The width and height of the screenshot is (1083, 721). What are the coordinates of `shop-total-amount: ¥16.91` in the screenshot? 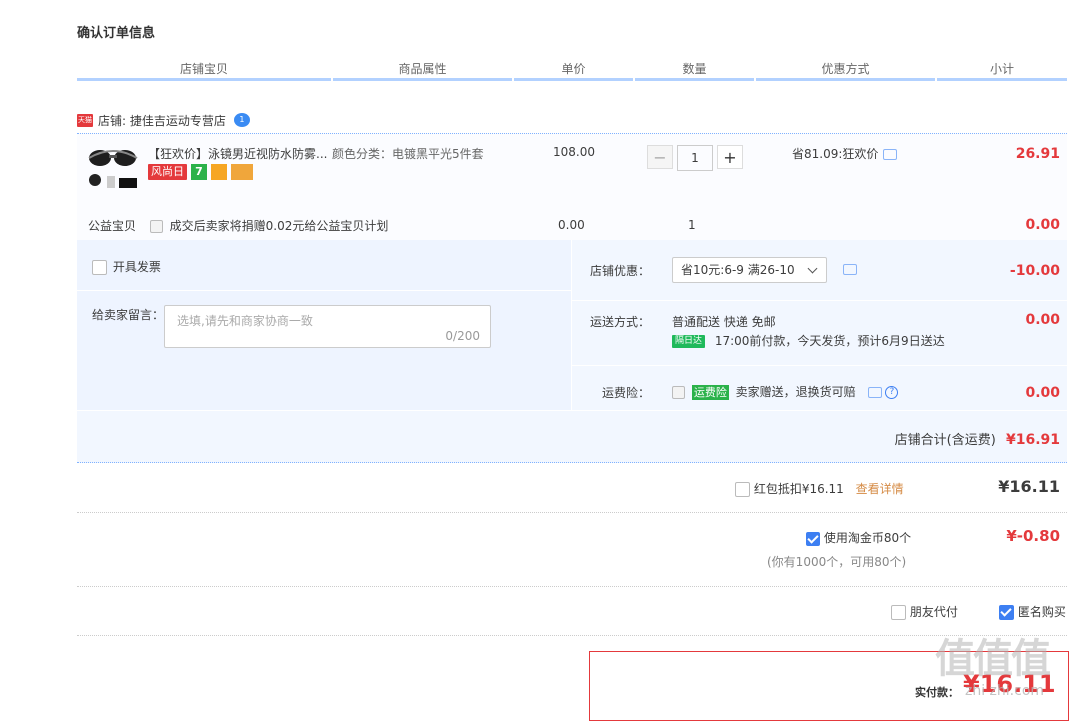 It's located at (1032, 440).